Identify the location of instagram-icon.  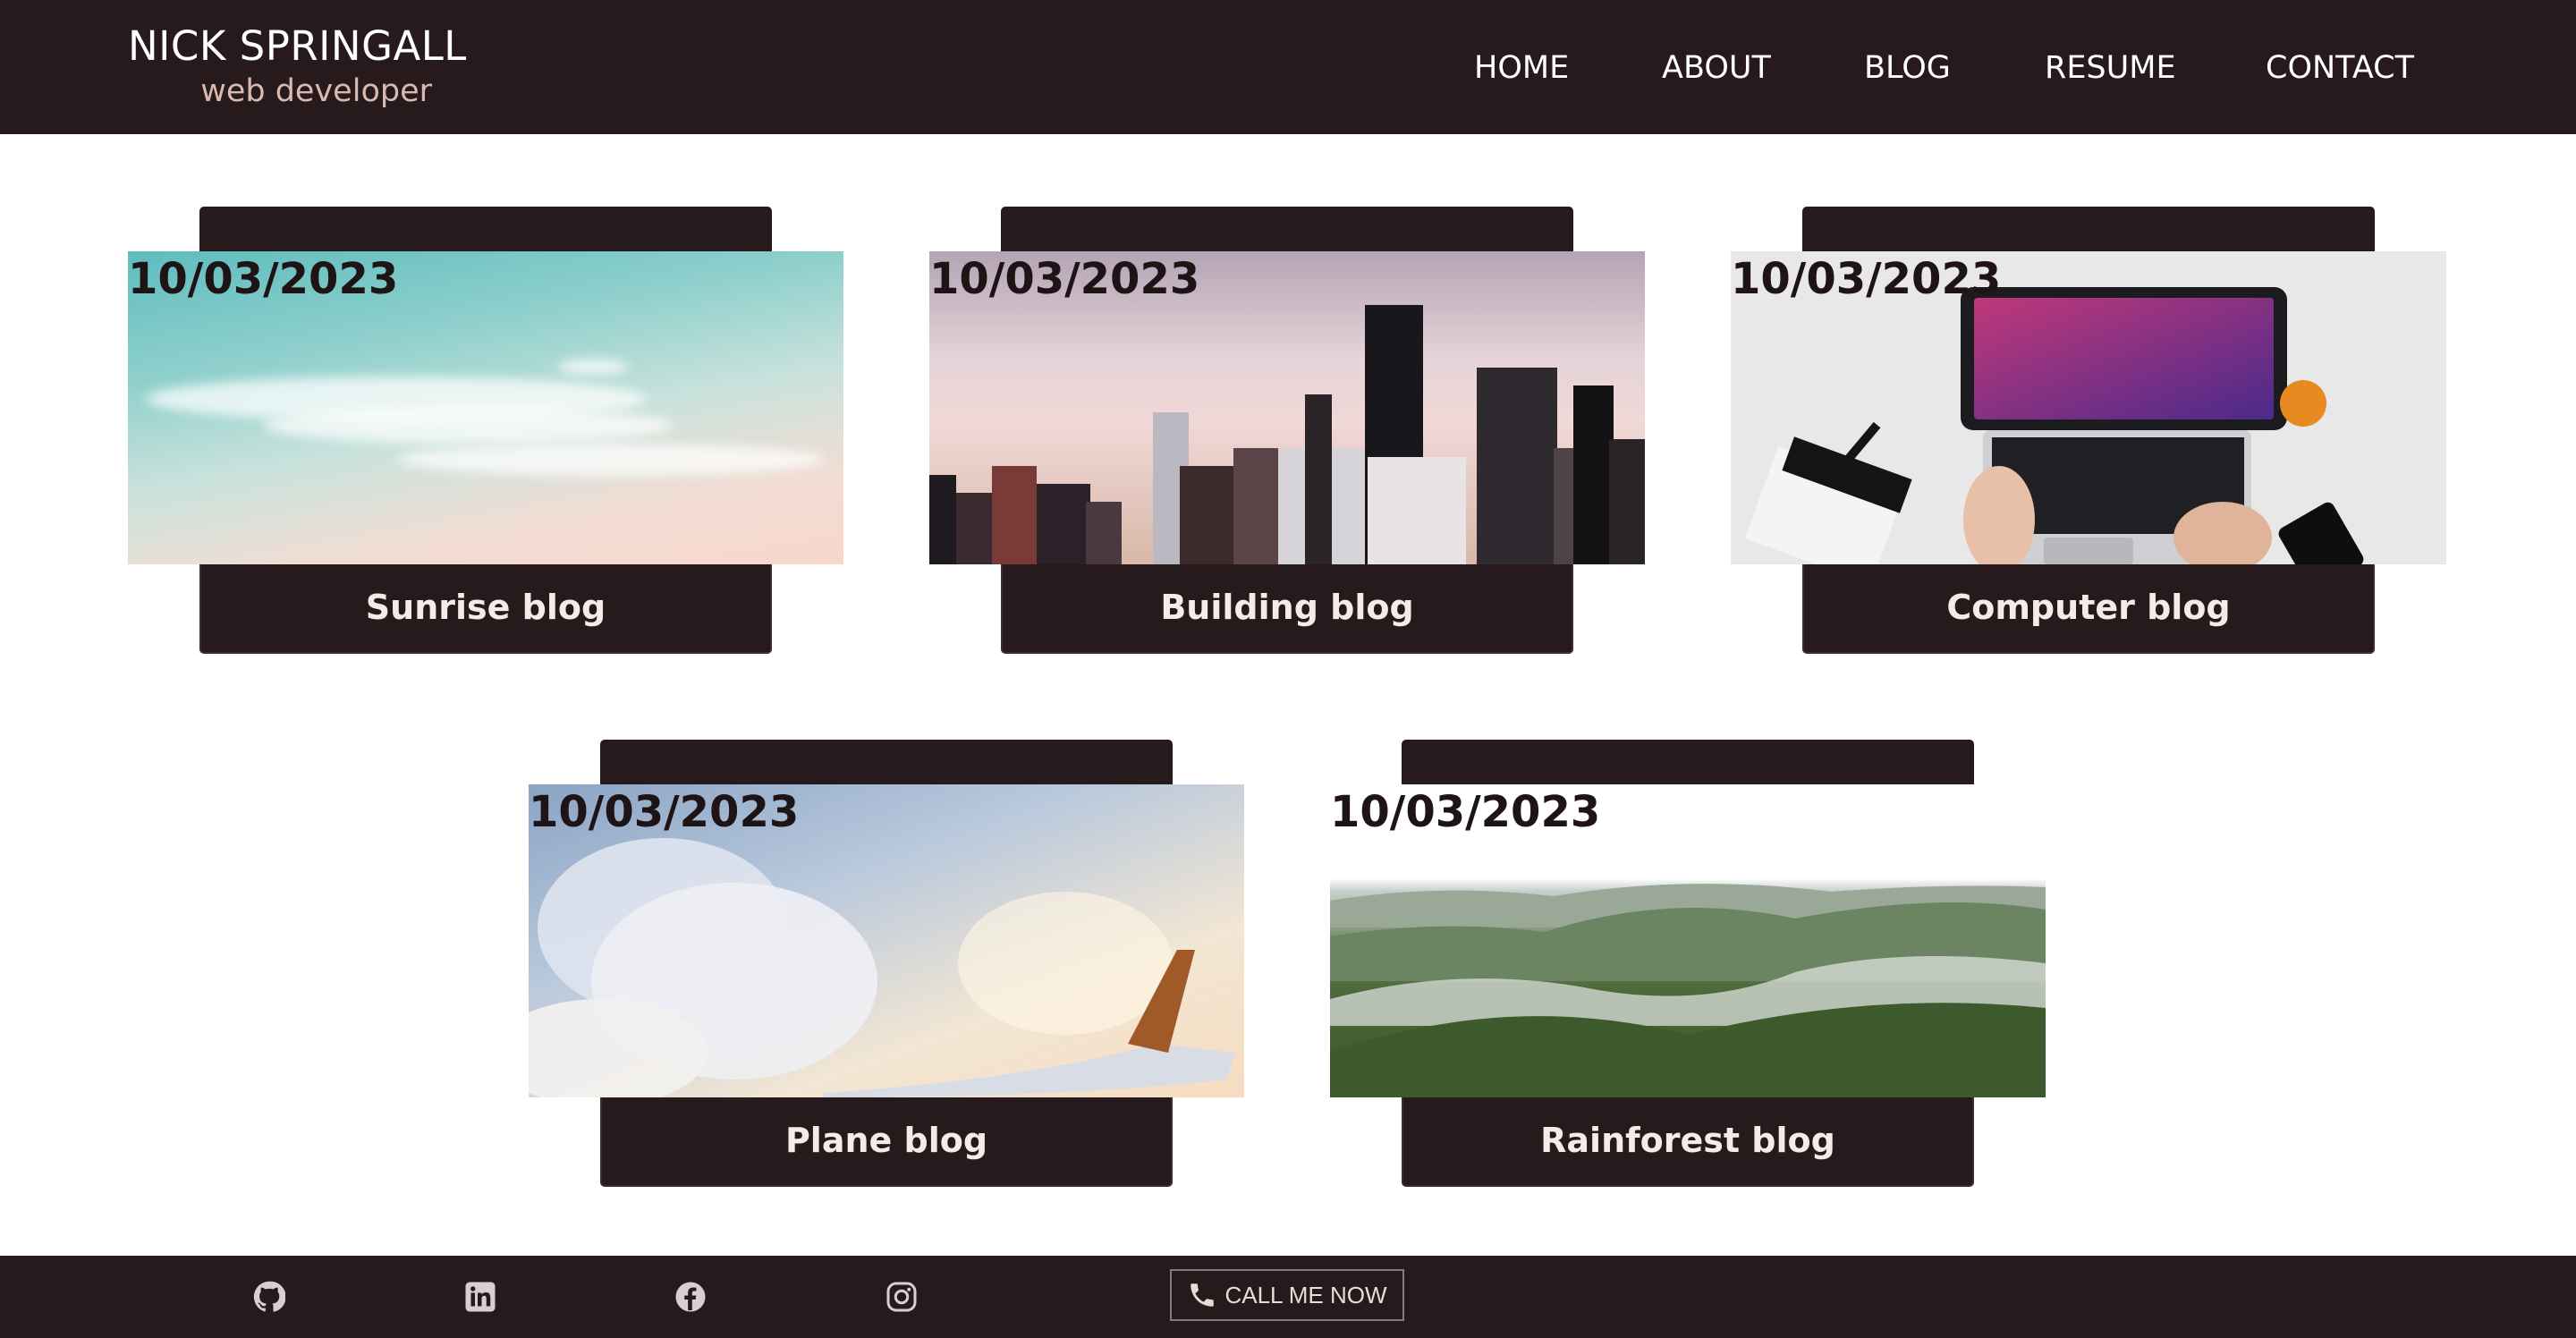
(902, 1297).